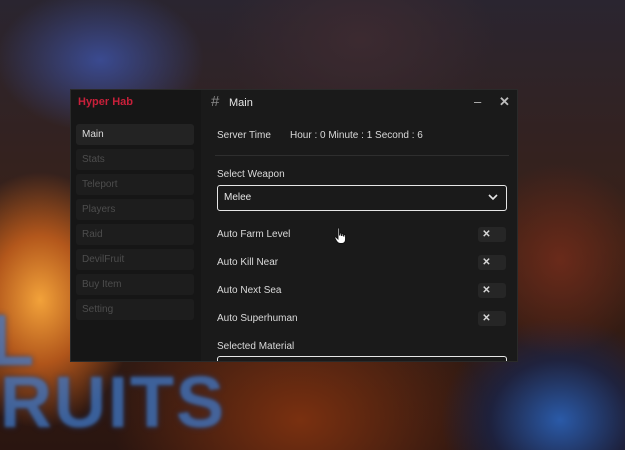  Describe the element at coordinates (504, 102) in the screenshot. I see `close-button: ✕` at that location.